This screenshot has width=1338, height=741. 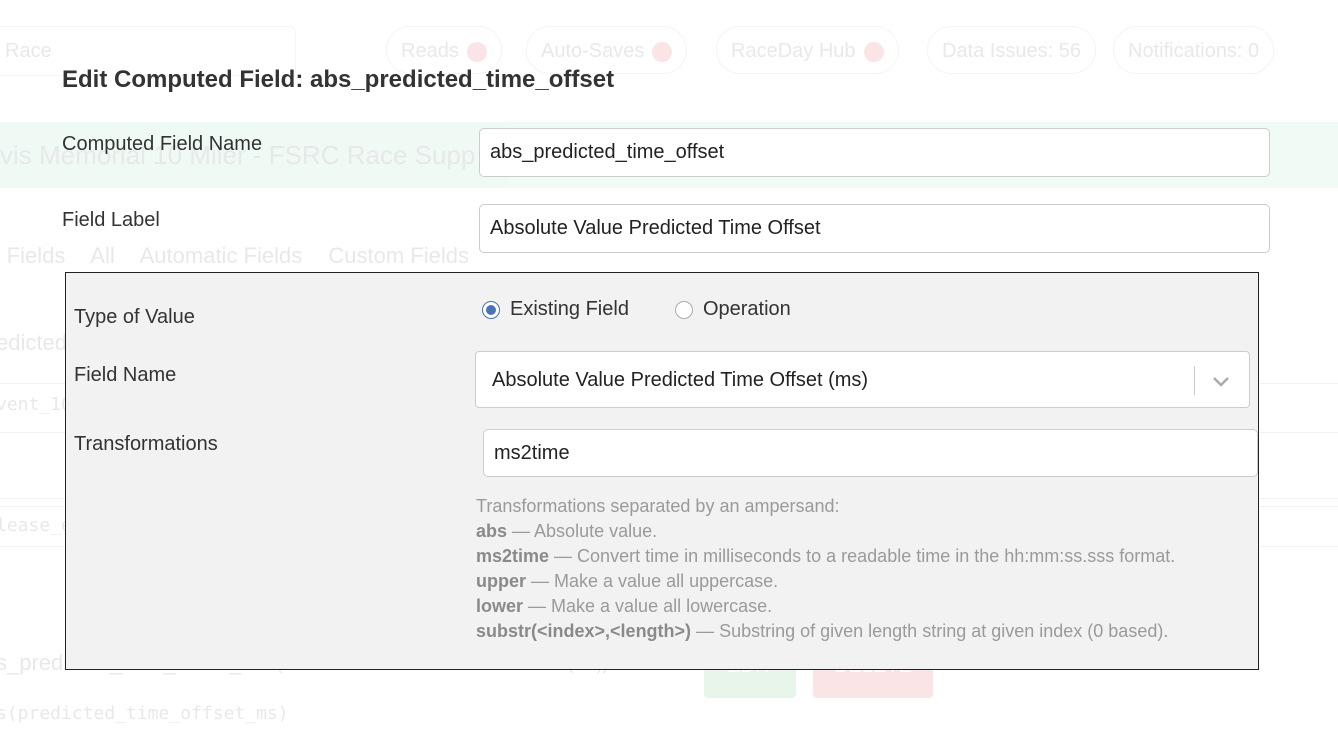 I want to click on help-key: ms2time, so click(x=513, y=556).